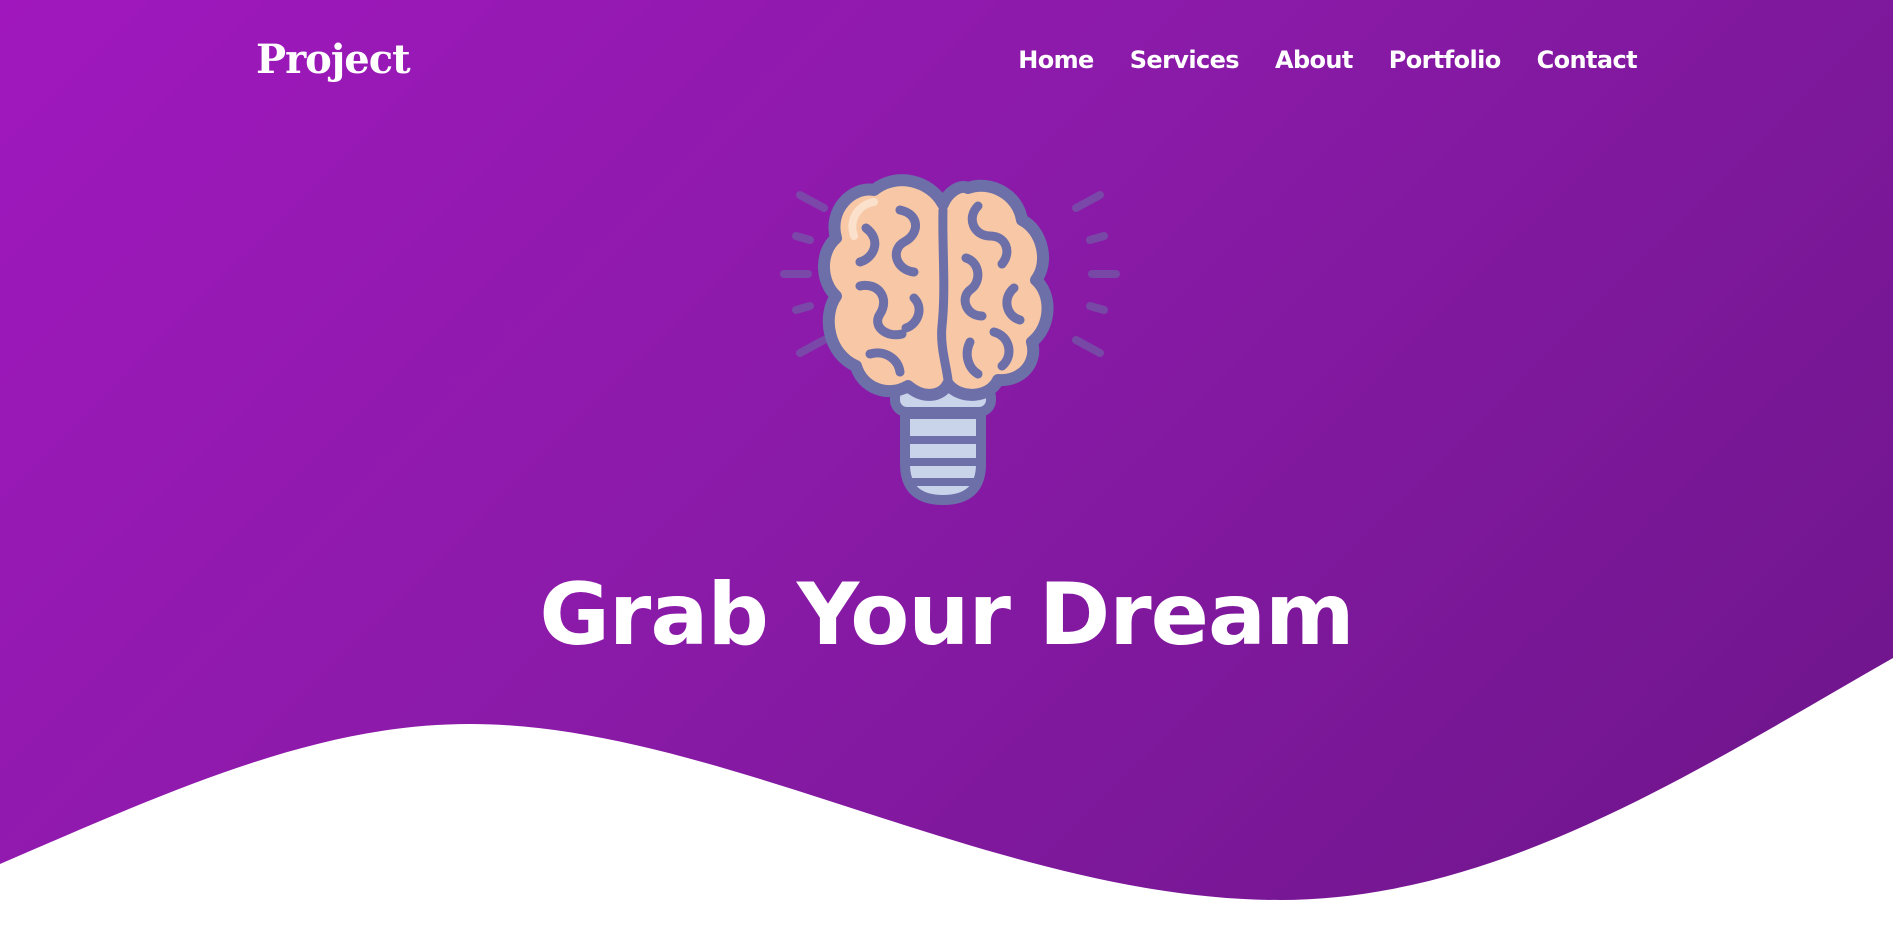 This screenshot has width=1893, height=927. I want to click on nav-link-contact: Contact, so click(1587, 60).